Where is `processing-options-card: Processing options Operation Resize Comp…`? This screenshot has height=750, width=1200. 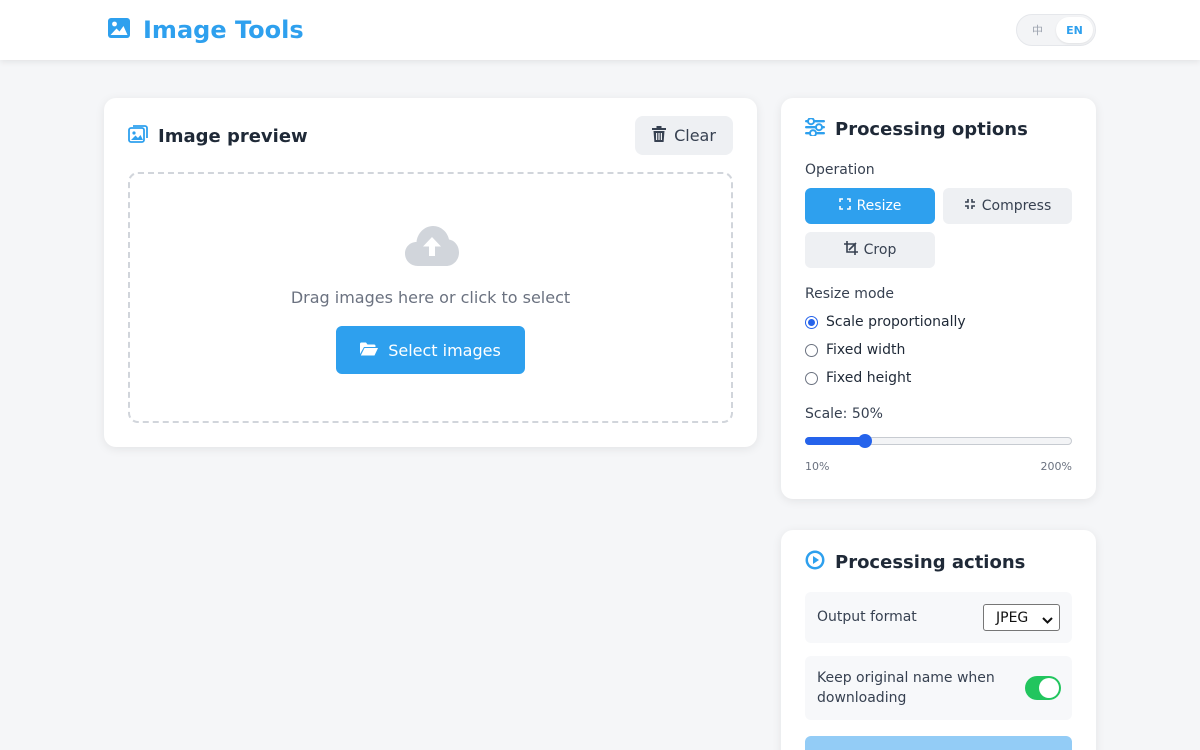 processing-options-card: Processing options Operation Resize Comp… is located at coordinates (938, 298).